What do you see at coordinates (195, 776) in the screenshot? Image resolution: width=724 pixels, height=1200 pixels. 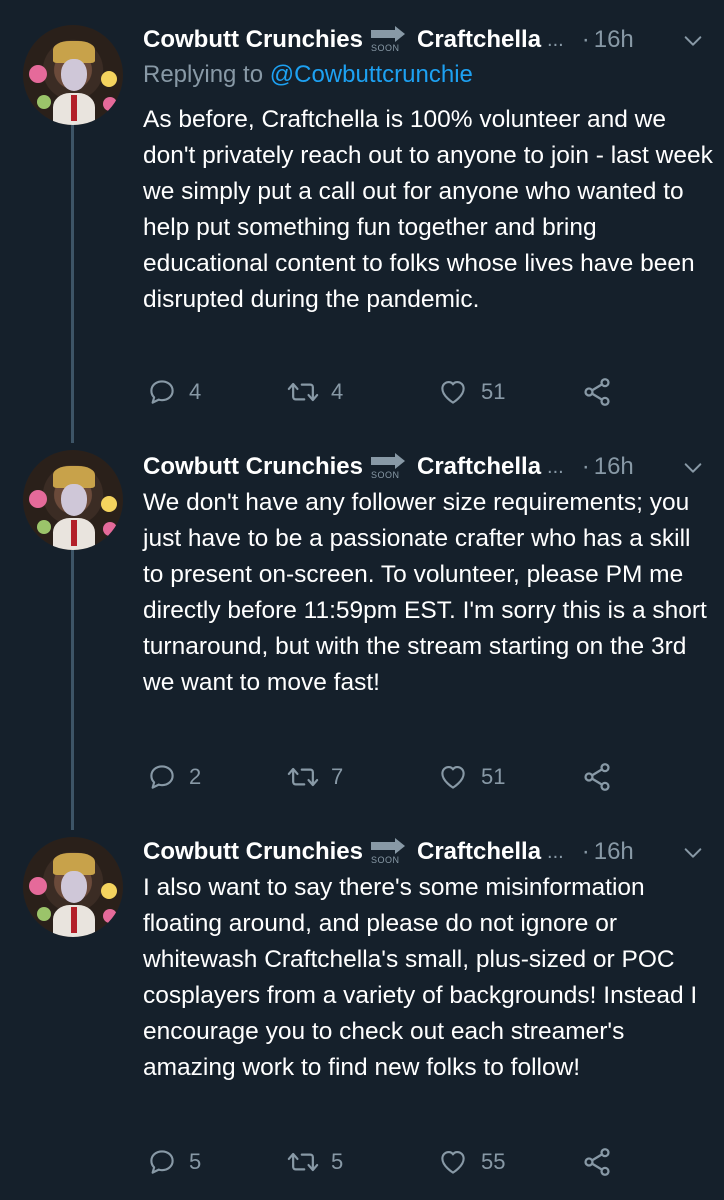 I see `reply-count: 2` at bounding box center [195, 776].